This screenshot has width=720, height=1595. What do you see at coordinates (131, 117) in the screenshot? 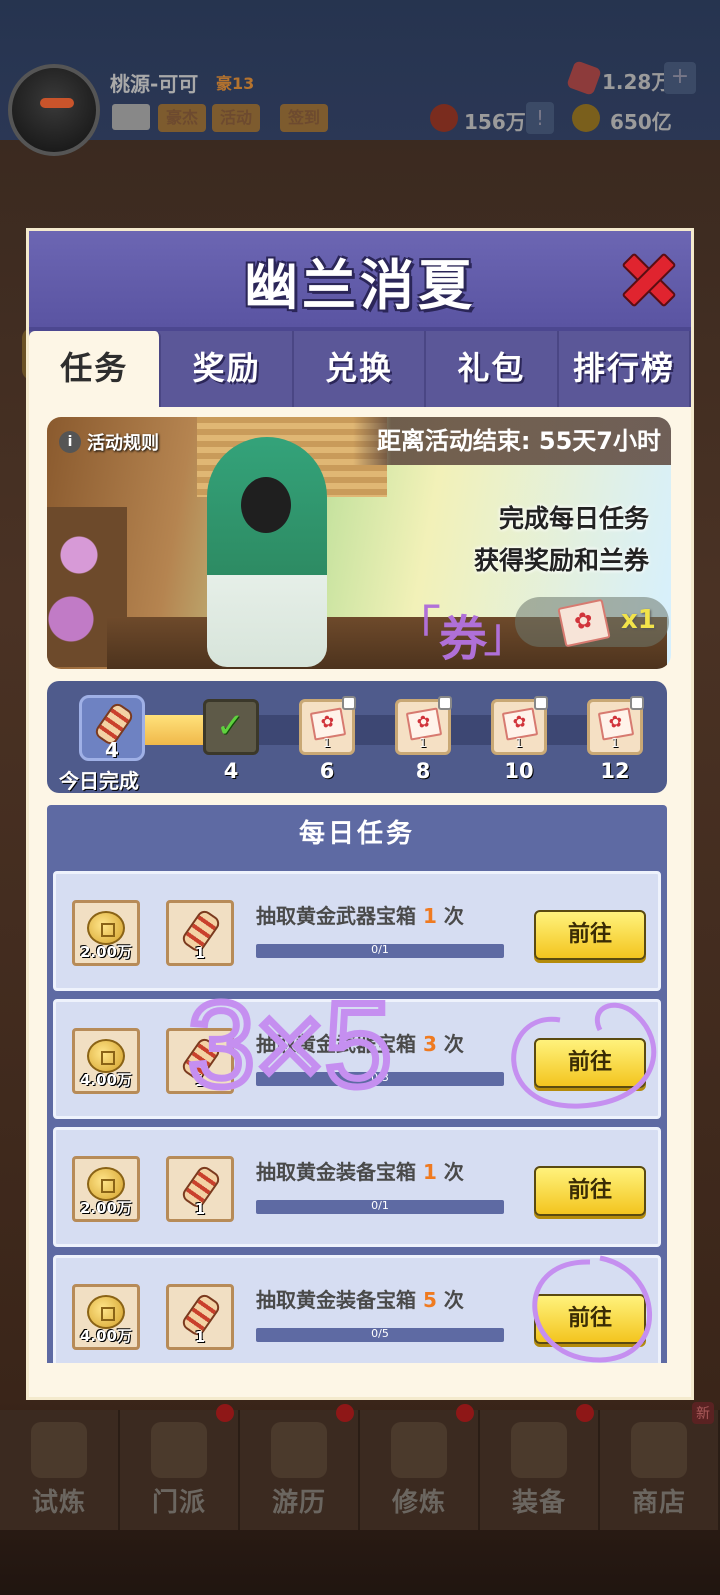
I see `mail-icon` at bounding box center [131, 117].